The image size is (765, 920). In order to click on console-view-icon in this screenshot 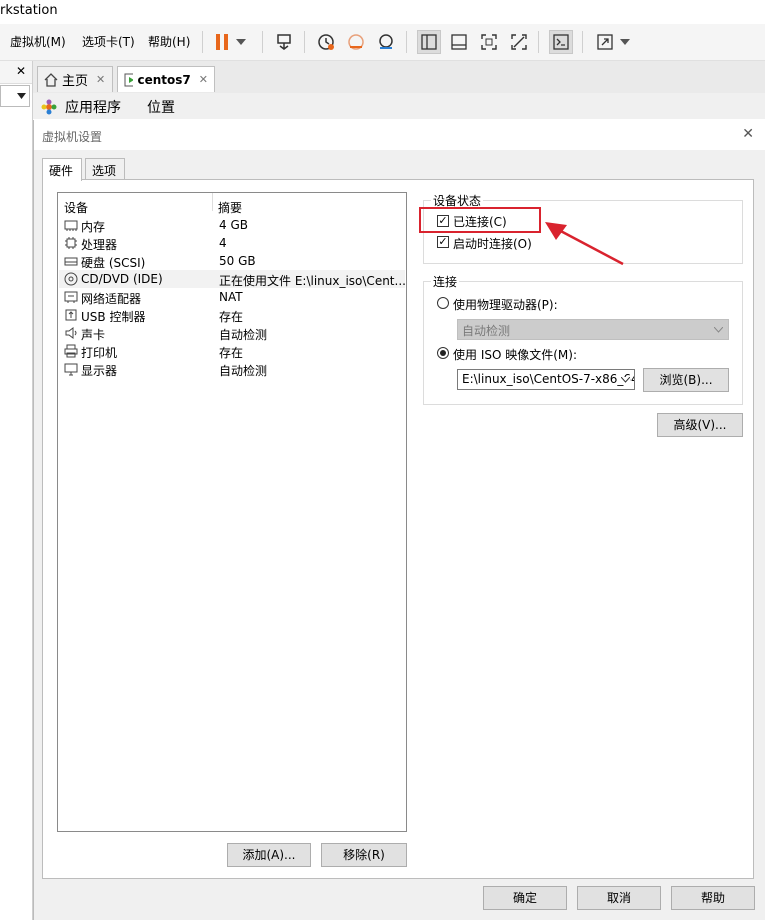, I will do `click(561, 42)`.